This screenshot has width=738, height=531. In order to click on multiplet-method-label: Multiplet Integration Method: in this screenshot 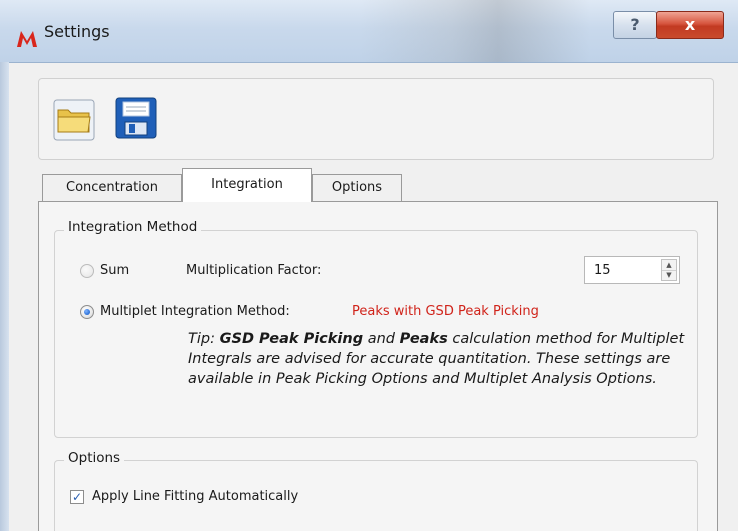, I will do `click(195, 311)`.